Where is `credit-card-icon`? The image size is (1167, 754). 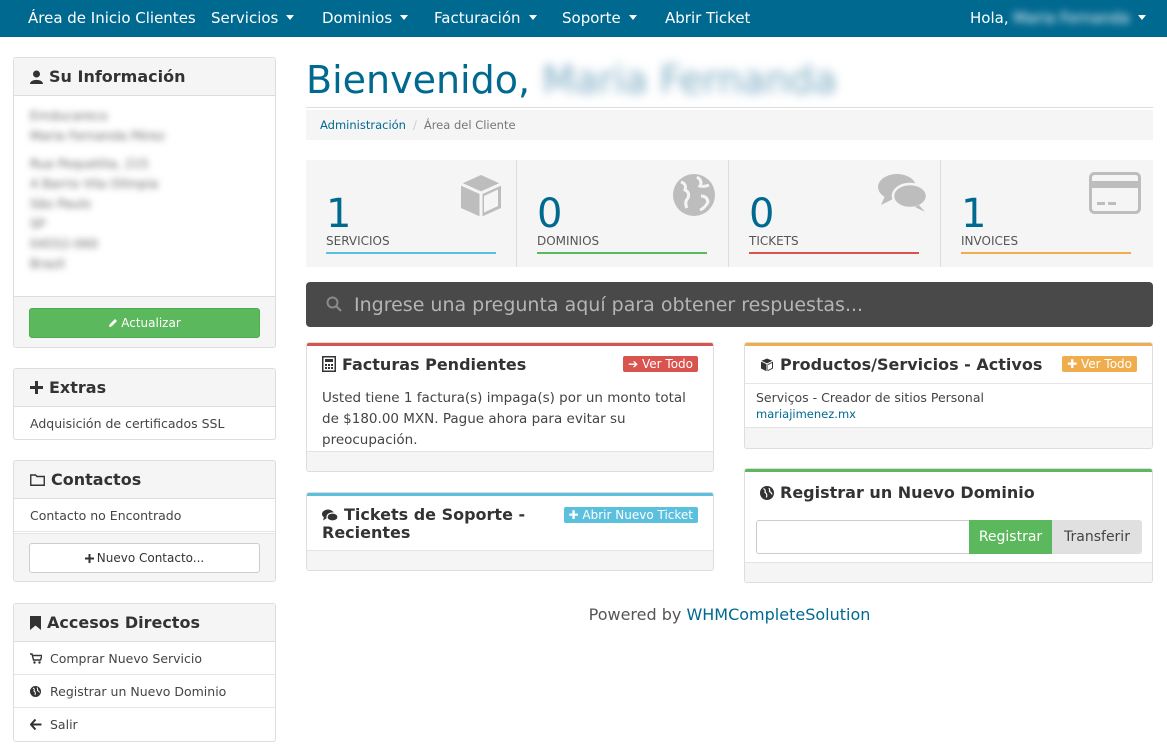
credit-card-icon is located at coordinates (1115, 195).